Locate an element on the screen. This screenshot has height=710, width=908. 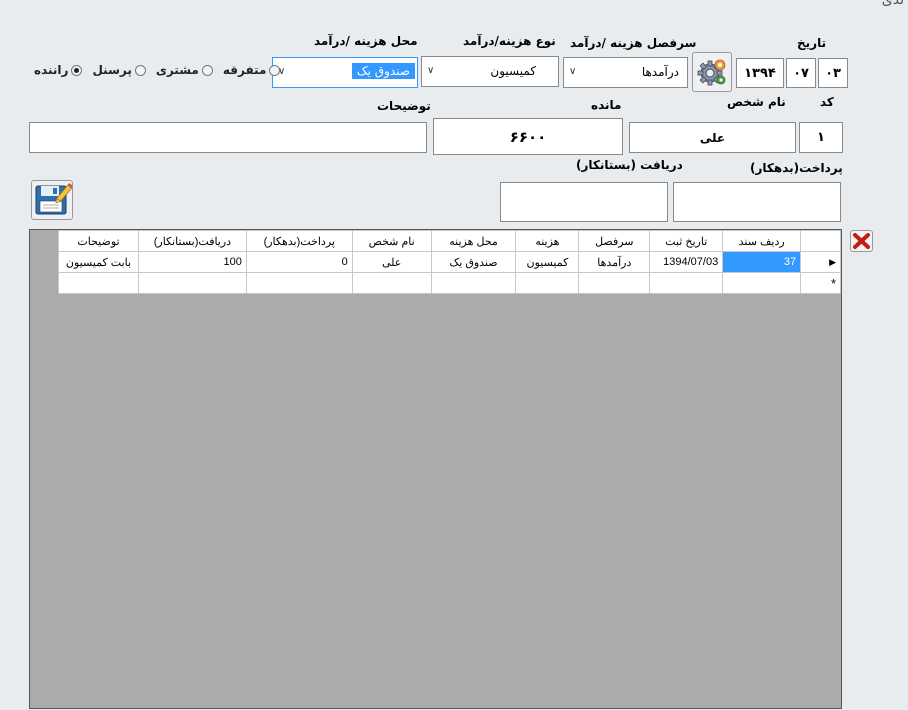
window-title-fragment: ندی is located at coordinates (892, 4).